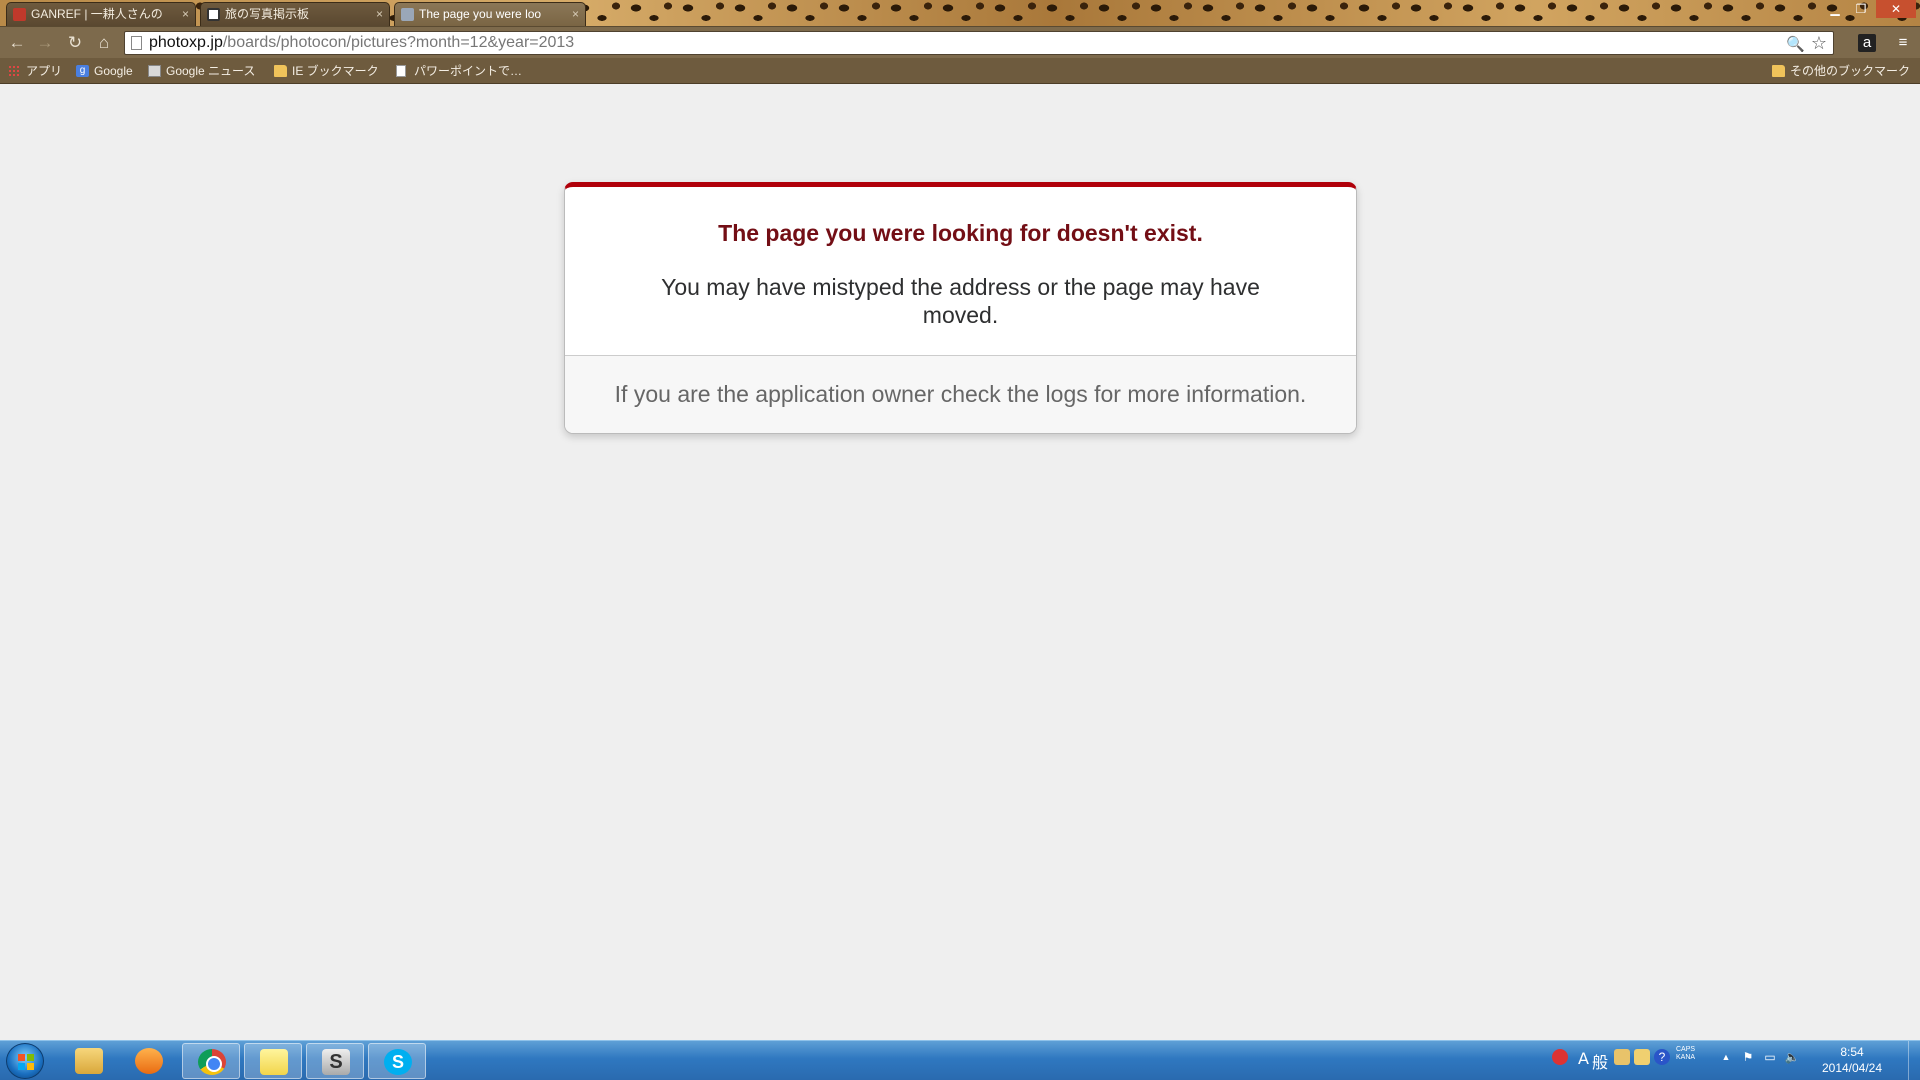 The image size is (1920, 1080). I want to click on bookmark-label: IE ブックマーク, so click(335, 71).